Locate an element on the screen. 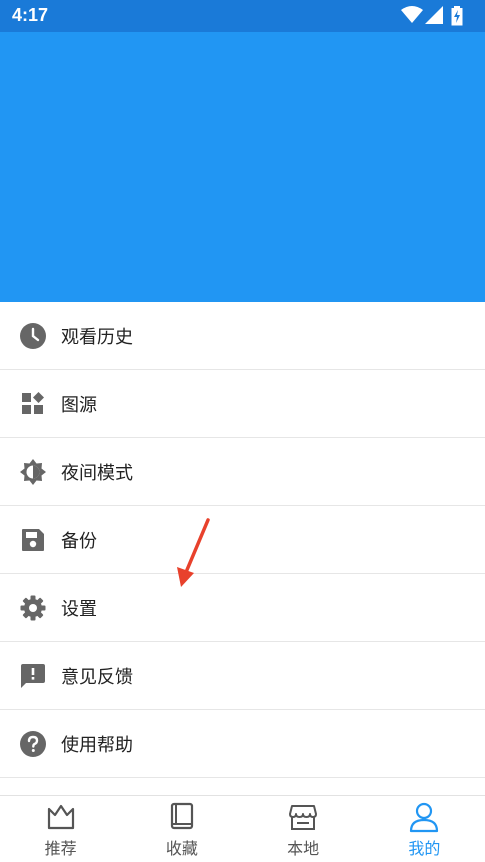  crown-icon is located at coordinates (60, 817).